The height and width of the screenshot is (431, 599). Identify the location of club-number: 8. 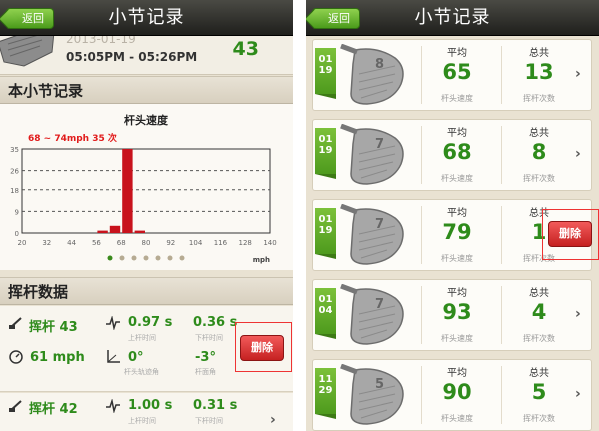
(379, 64).